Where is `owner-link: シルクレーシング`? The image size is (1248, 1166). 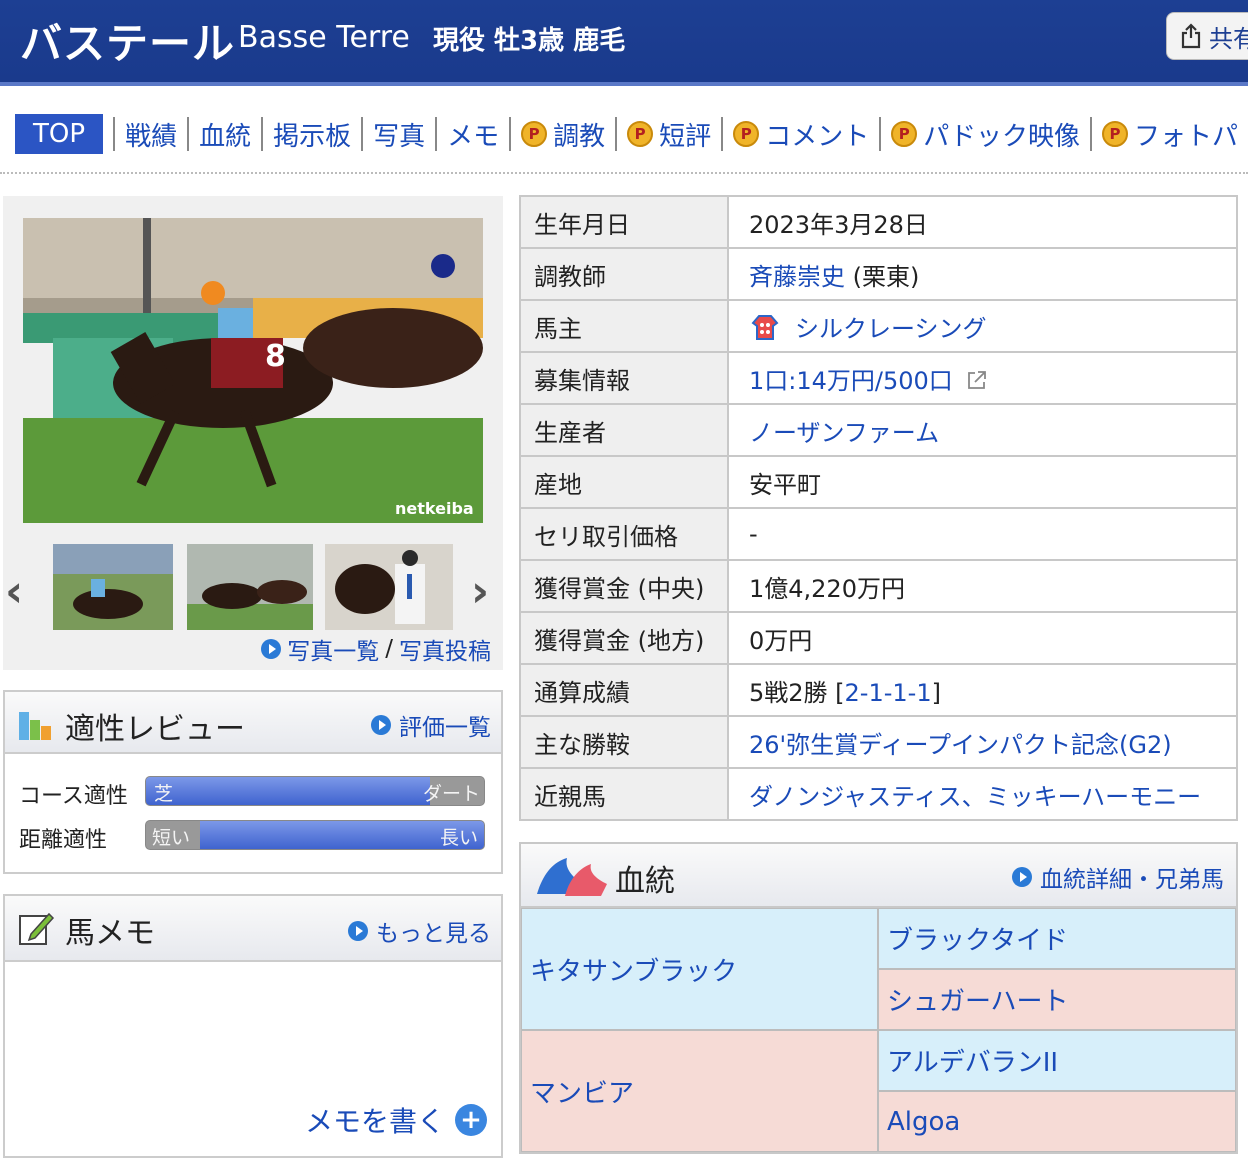
owner-link: シルクレーシング is located at coordinates (891, 329).